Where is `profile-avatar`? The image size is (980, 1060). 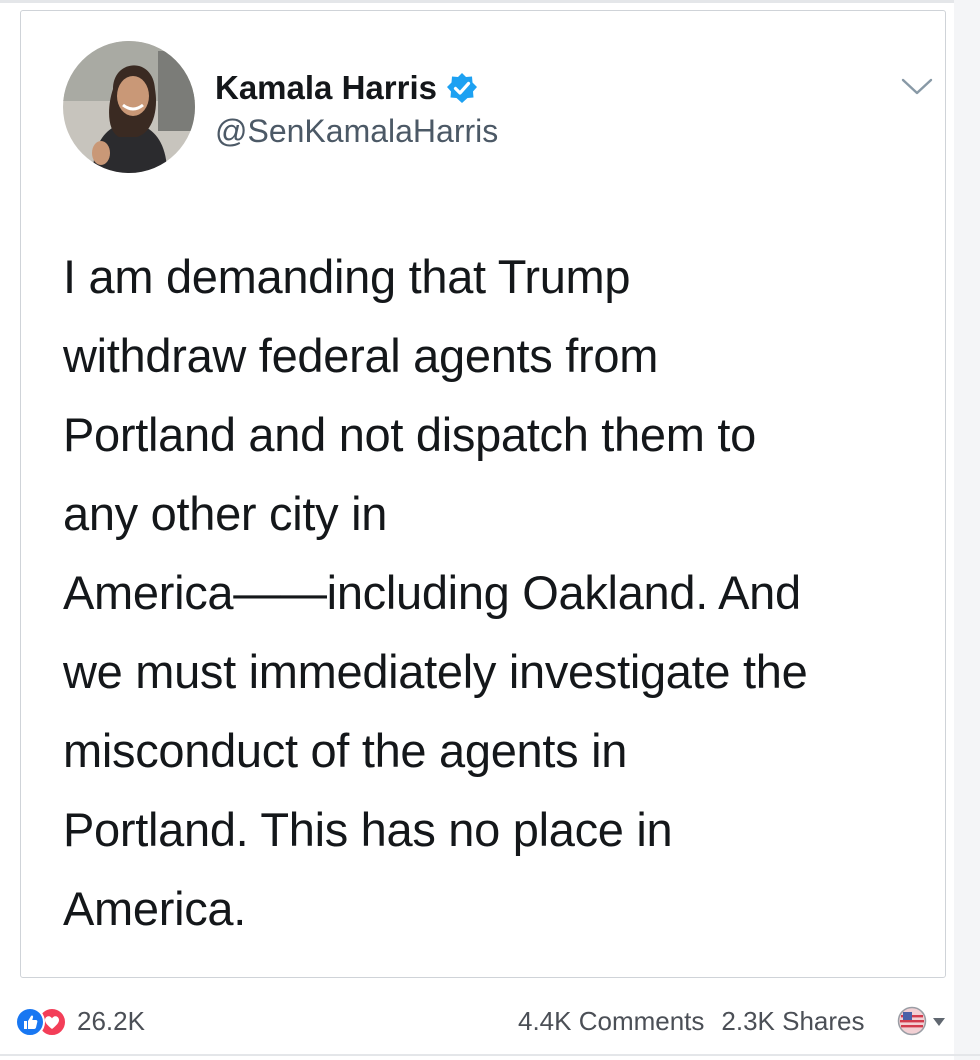 profile-avatar is located at coordinates (129, 107).